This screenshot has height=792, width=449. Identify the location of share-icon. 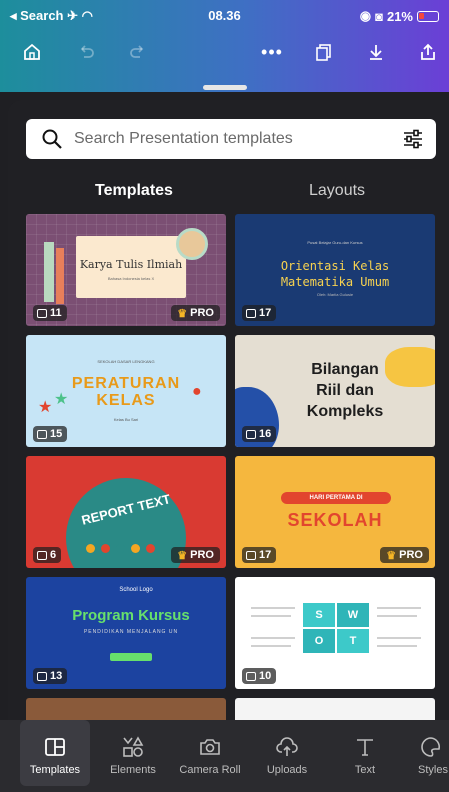
(428, 51).